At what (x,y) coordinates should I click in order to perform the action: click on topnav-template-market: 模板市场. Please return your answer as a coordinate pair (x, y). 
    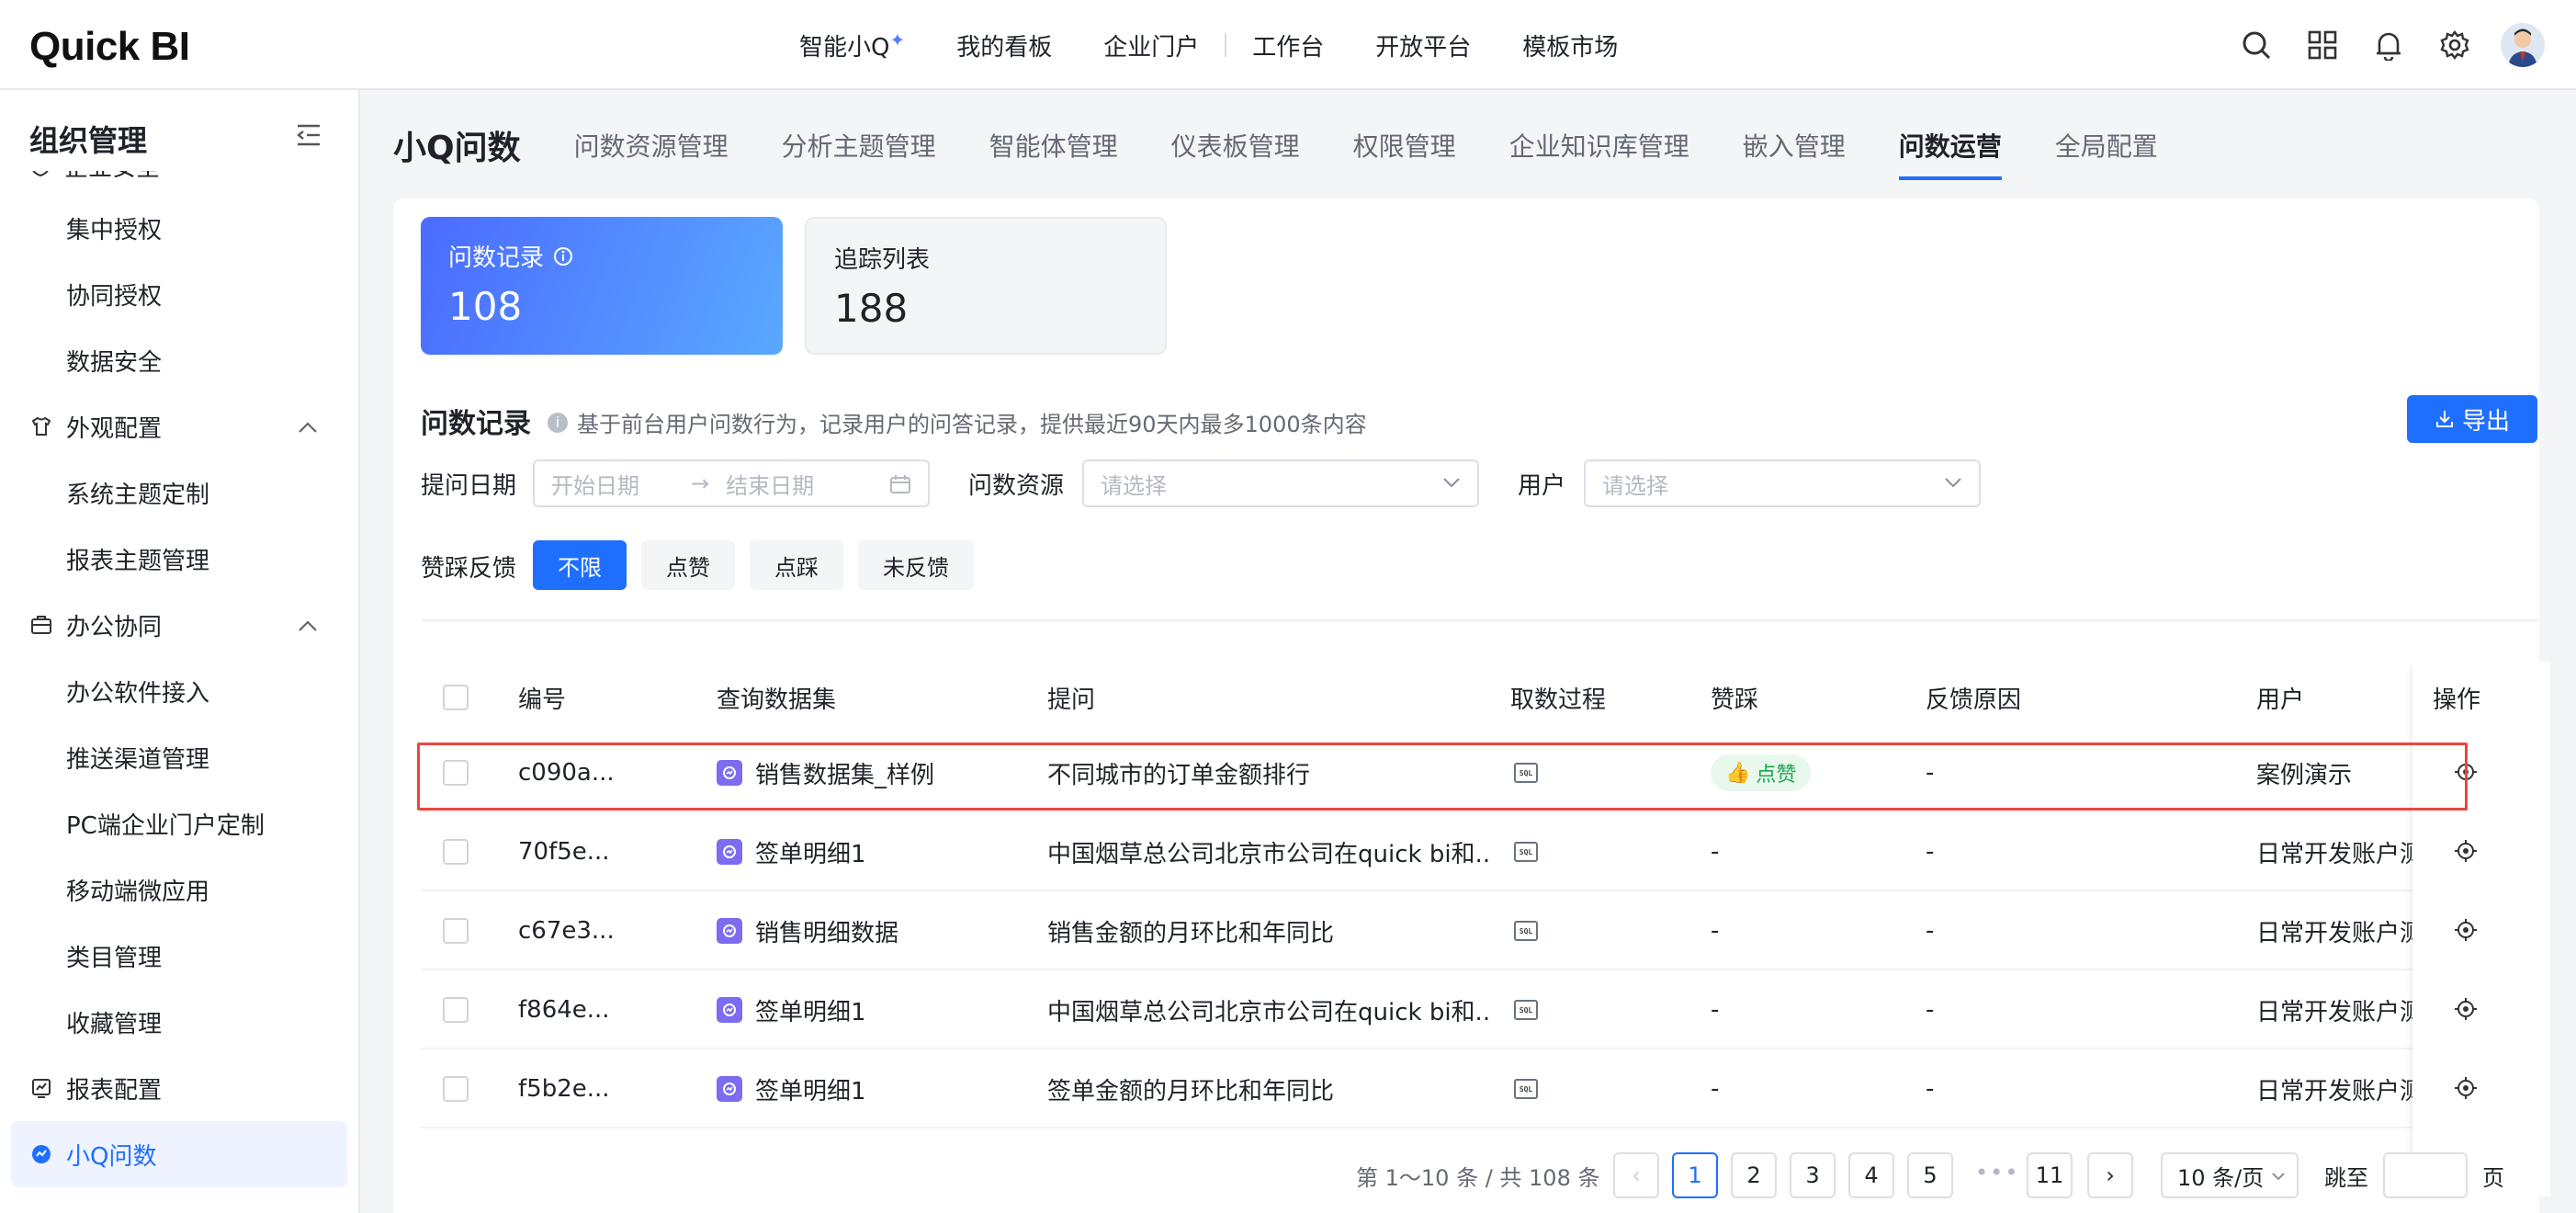
    Looking at the image, I should click on (1570, 45).